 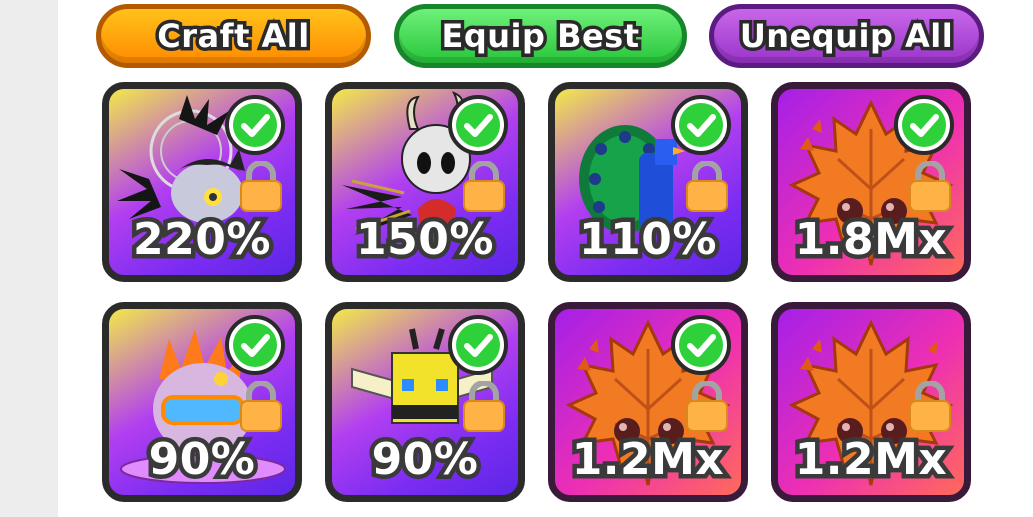 I want to click on unequip-all-button: Unequip All, so click(x=846, y=36).